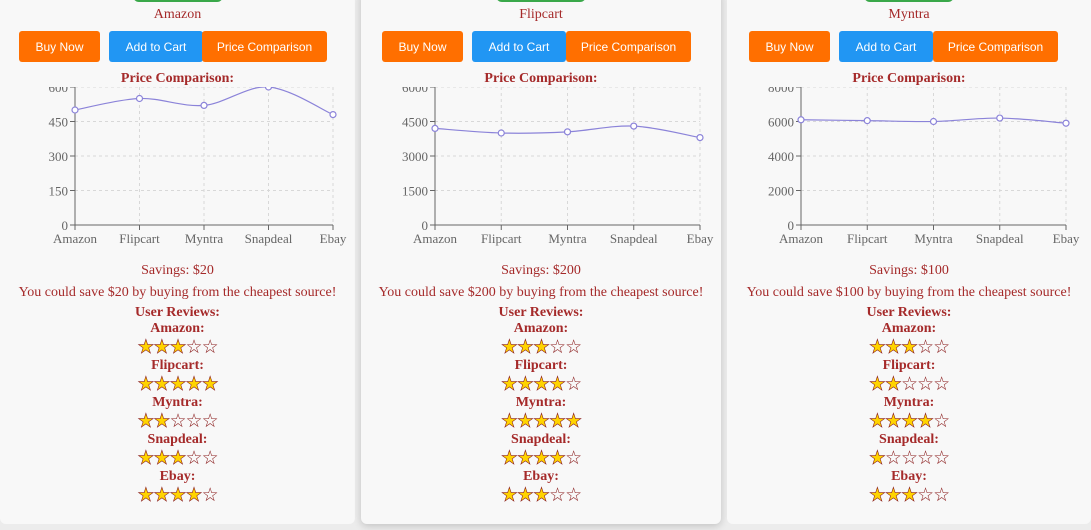 This screenshot has height=530, width=1091. I want to click on y-tick-label: 2000, so click(781, 191).